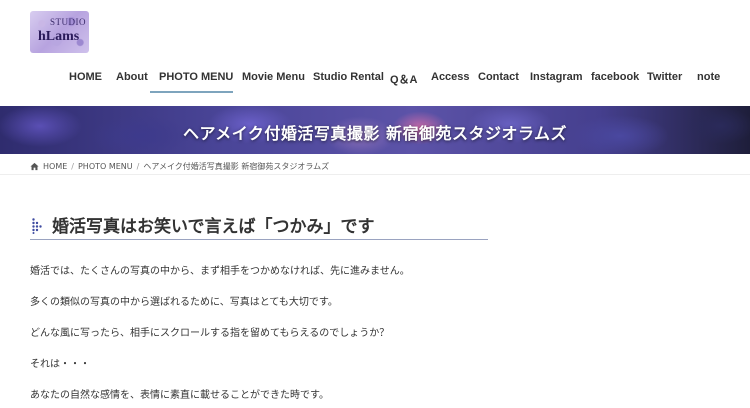 The image size is (750, 408). Describe the element at coordinates (60, 364) in the screenshot. I see `paragraph: それは・・・` at that location.